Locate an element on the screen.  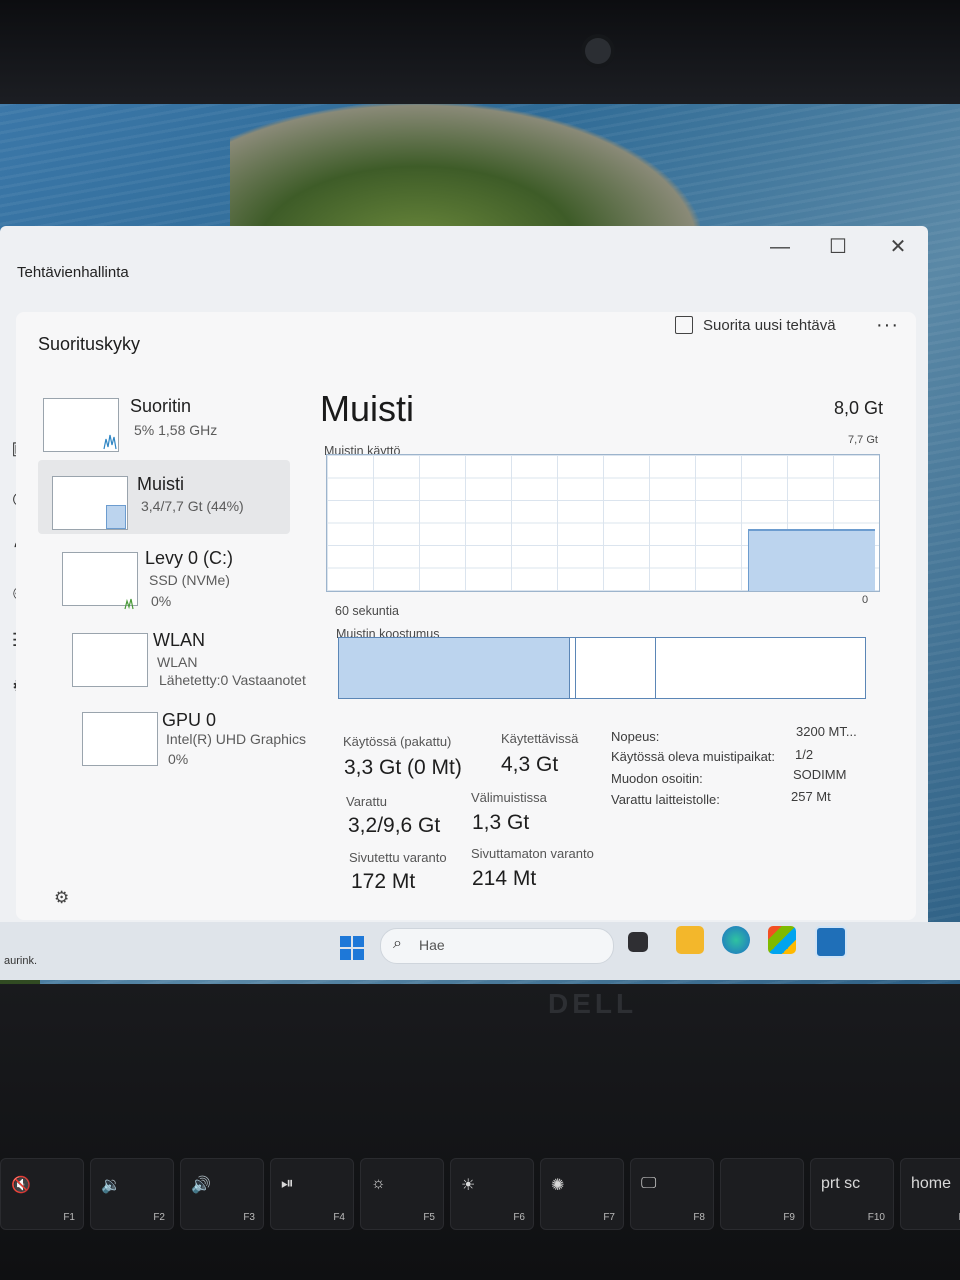
detail-form-key: Muodon osoitin: is located at coordinates (657, 778).